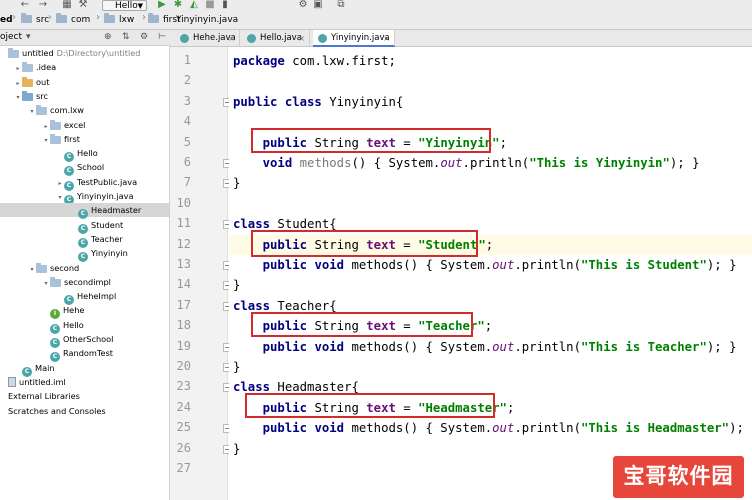 The width and height of the screenshot is (752, 500). What do you see at coordinates (144, 37) in the screenshot?
I see `settings-icon: ⚙` at bounding box center [144, 37].